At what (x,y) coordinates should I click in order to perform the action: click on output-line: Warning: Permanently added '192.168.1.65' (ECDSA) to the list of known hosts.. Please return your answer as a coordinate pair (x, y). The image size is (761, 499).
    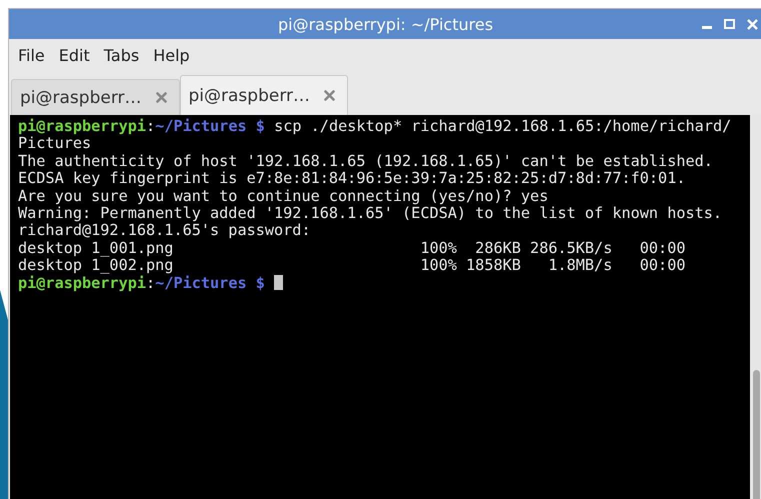
    Looking at the image, I should click on (371, 213).